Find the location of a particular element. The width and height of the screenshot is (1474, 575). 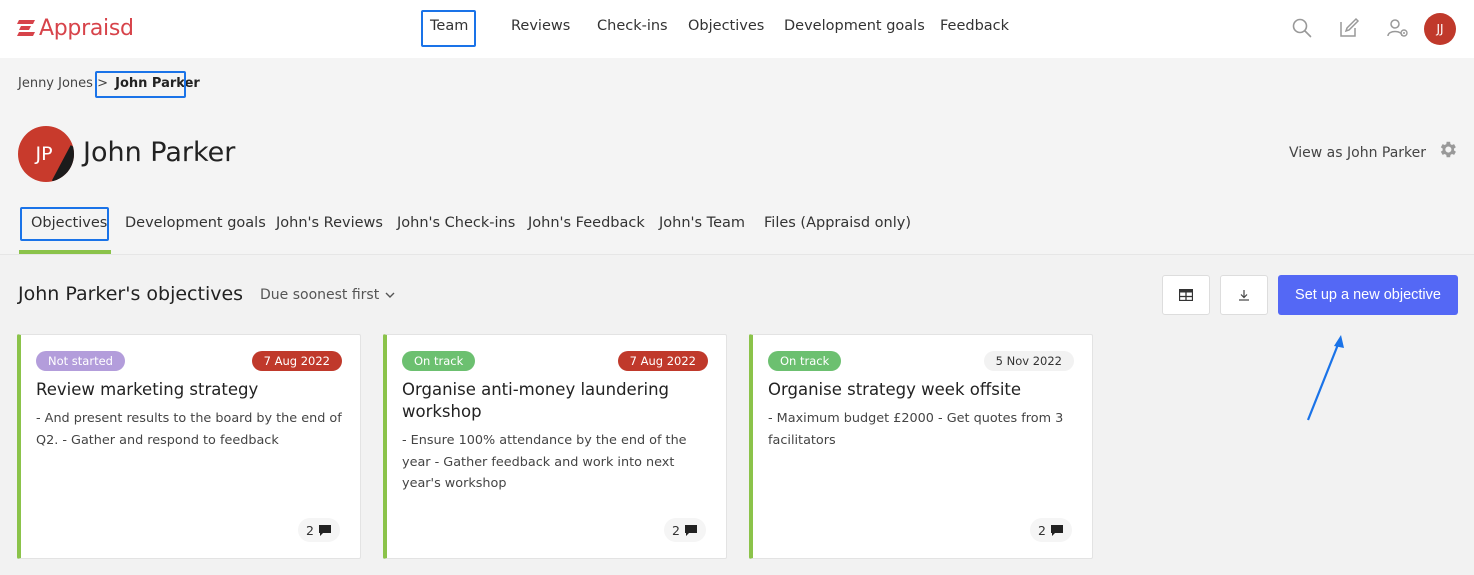

nav-reviews: Reviews is located at coordinates (540, 26).